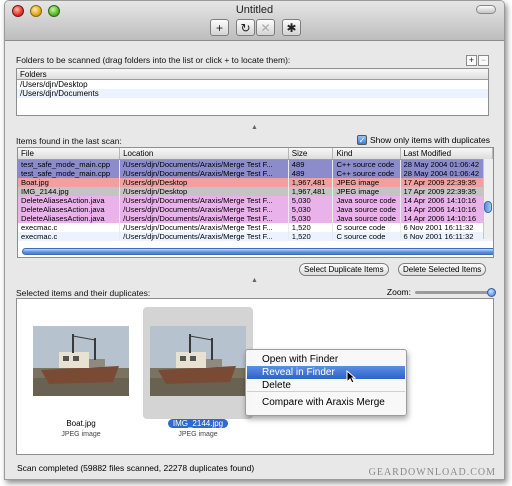  I want to click on zoom-control: Zoom:, so click(441, 292).